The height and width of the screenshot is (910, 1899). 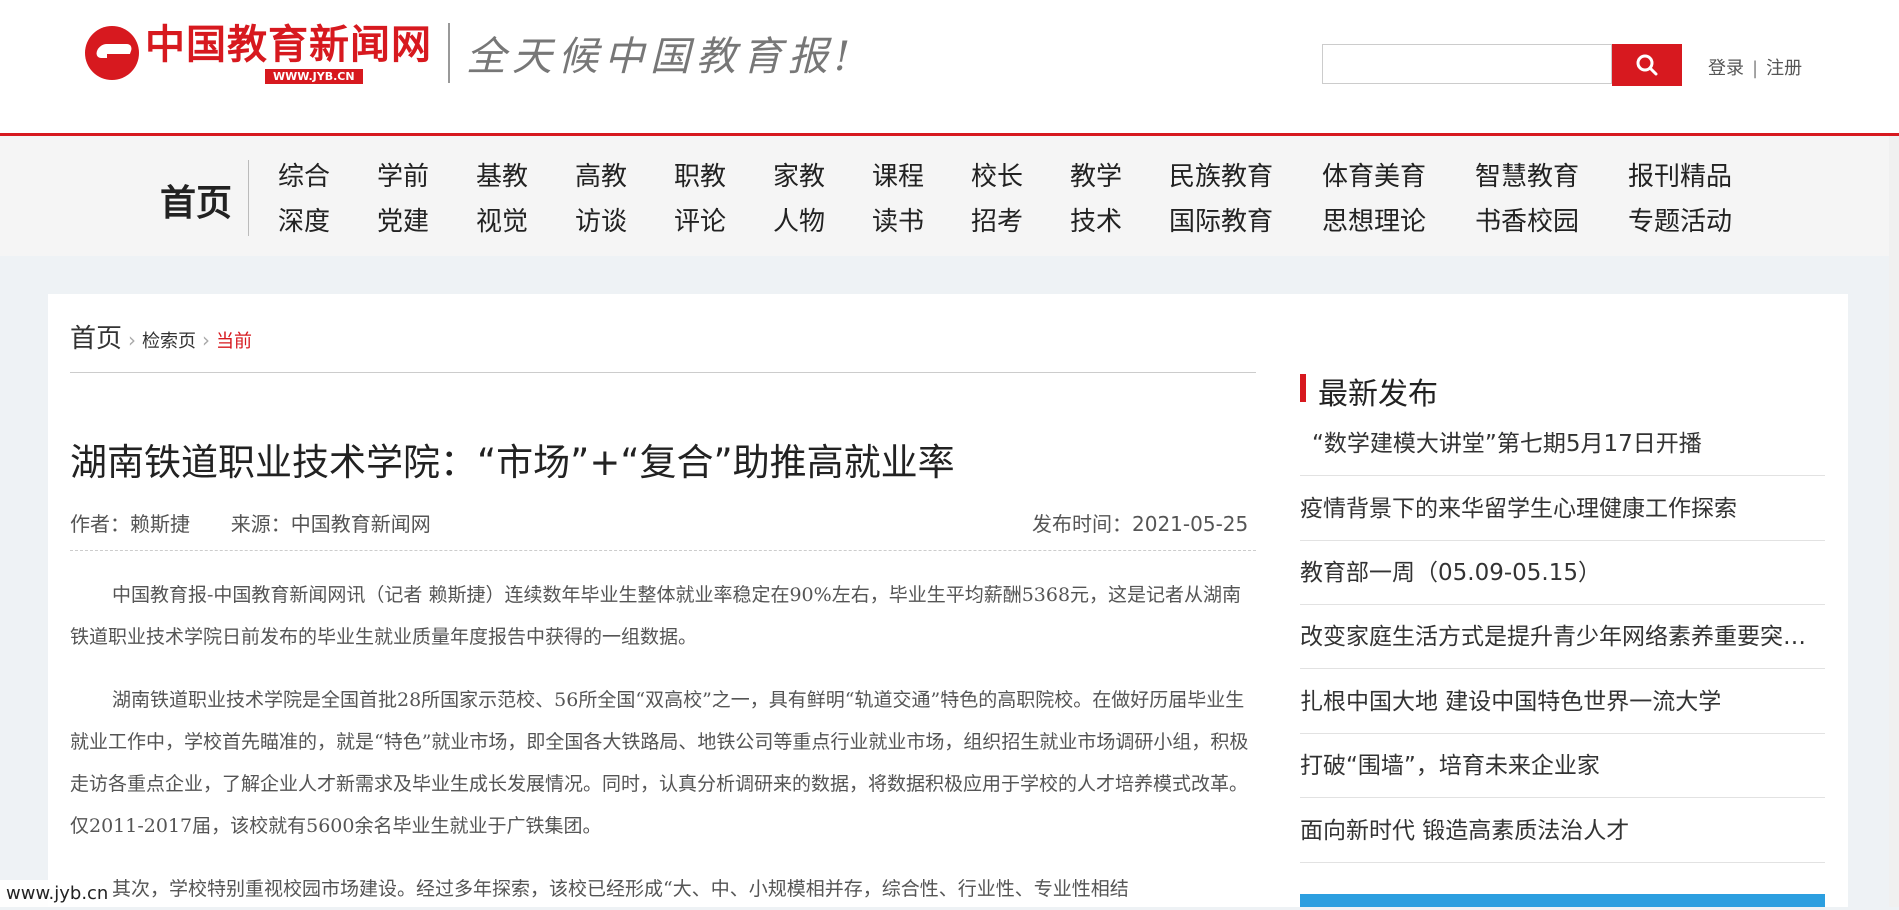 I want to click on search-icon, so click(x=1647, y=65).